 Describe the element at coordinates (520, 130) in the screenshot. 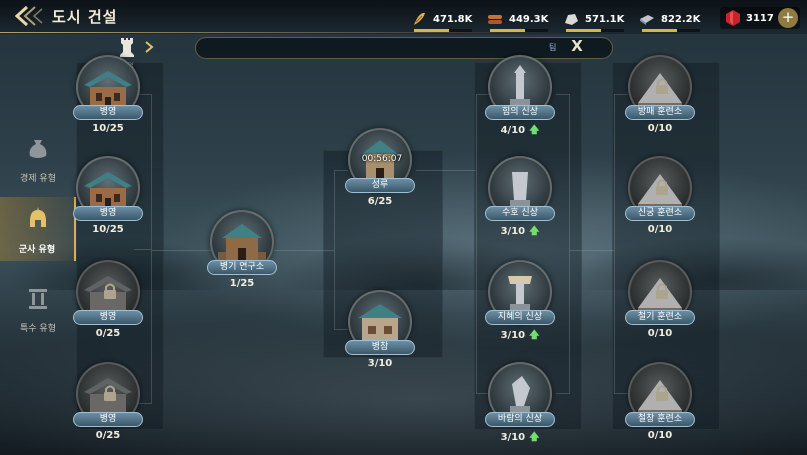

I see `building-level: 4/10 🡅` at that location.